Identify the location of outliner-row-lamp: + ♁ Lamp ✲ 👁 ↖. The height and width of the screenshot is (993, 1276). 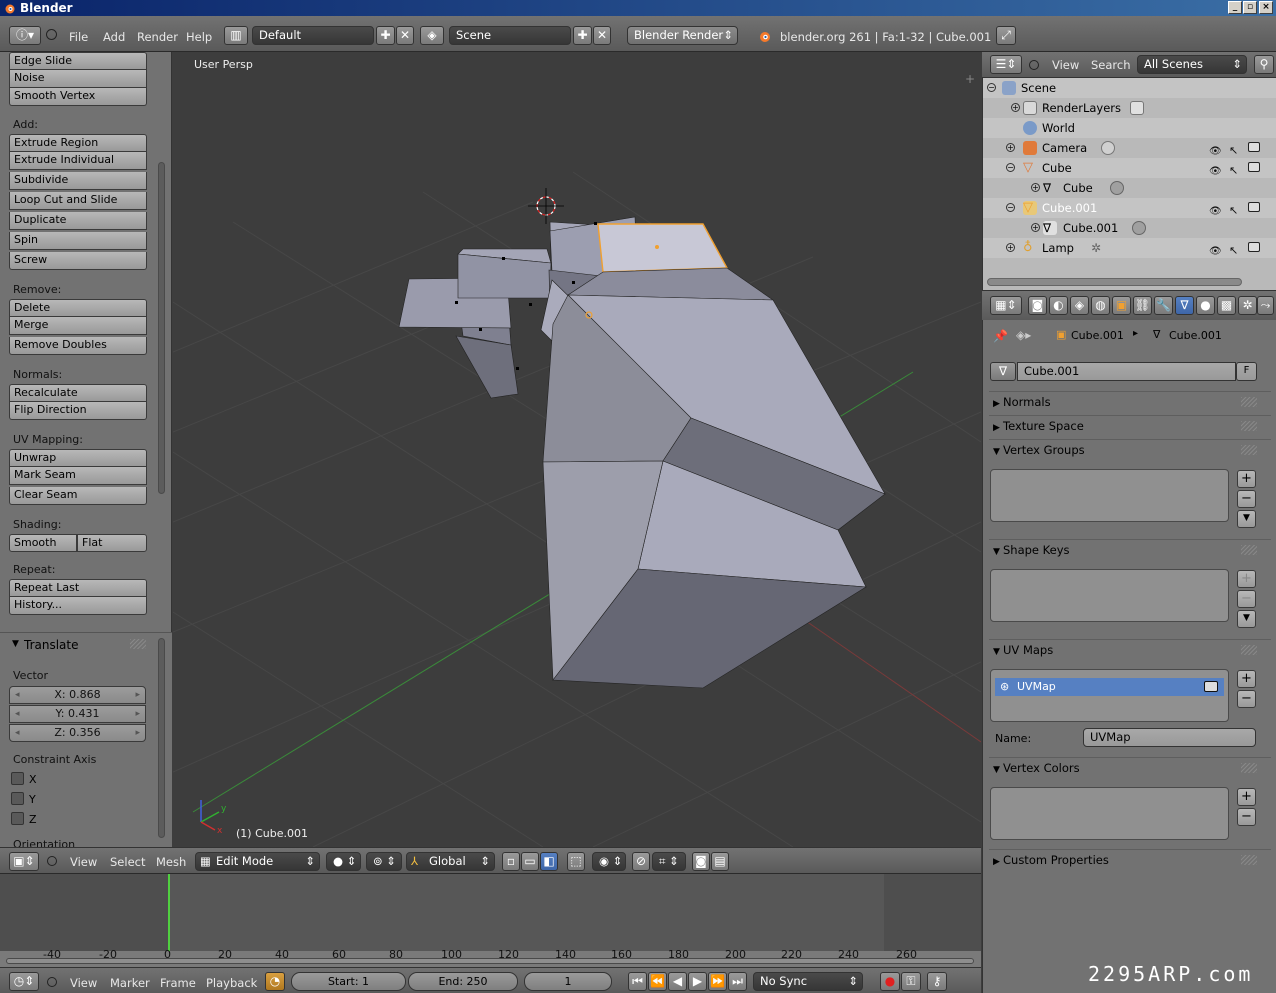
(1129, 248).